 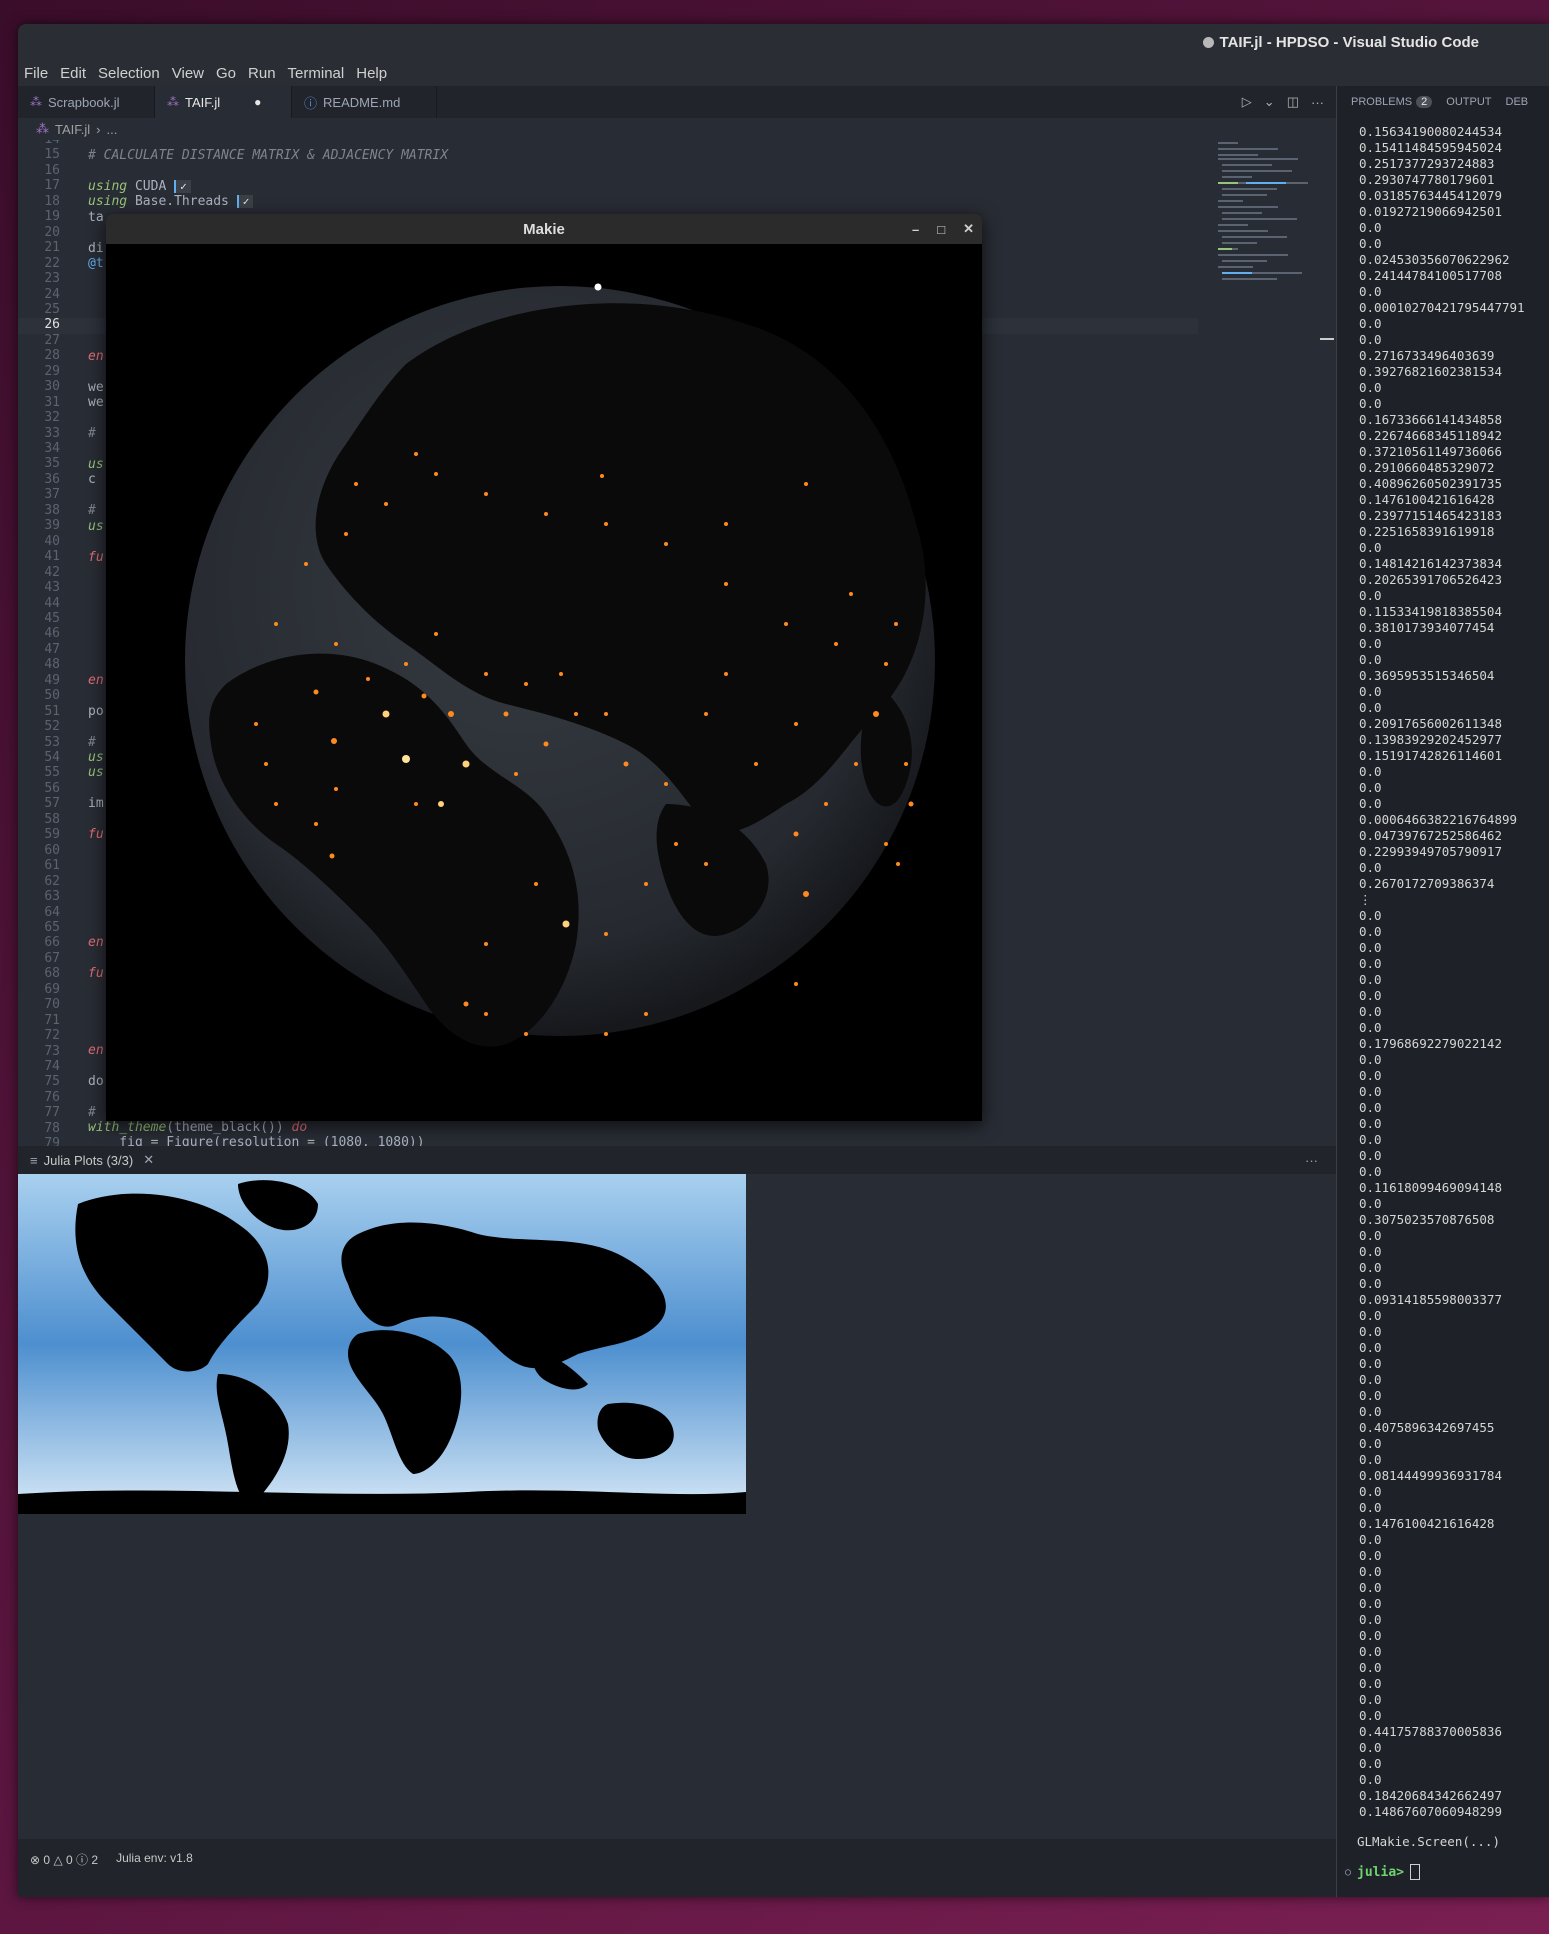 What do you see at coordinates (52, 773) in the screenshot?
I see `line-number: 55` at bounding box center [52, 773].